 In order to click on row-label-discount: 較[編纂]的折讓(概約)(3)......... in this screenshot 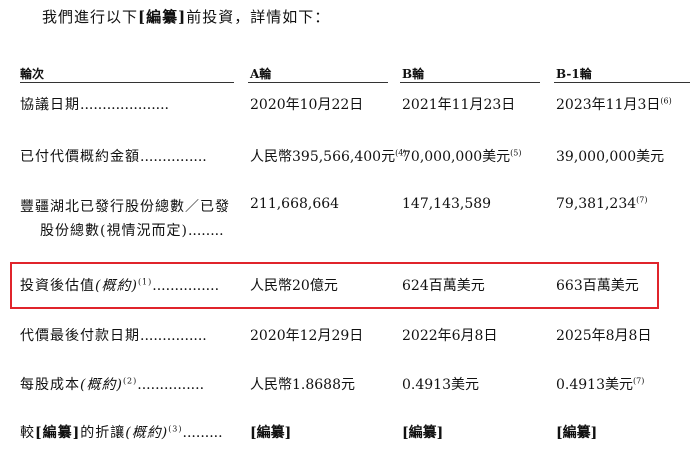, I will do `click(121, 432)`.